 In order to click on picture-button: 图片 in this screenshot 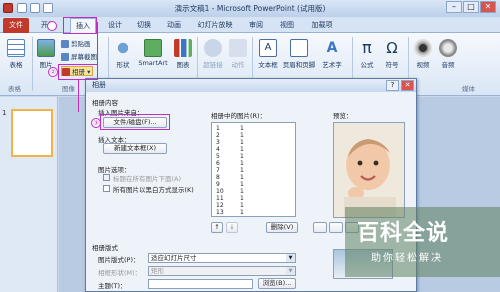, I will do `click(46, 54)`.